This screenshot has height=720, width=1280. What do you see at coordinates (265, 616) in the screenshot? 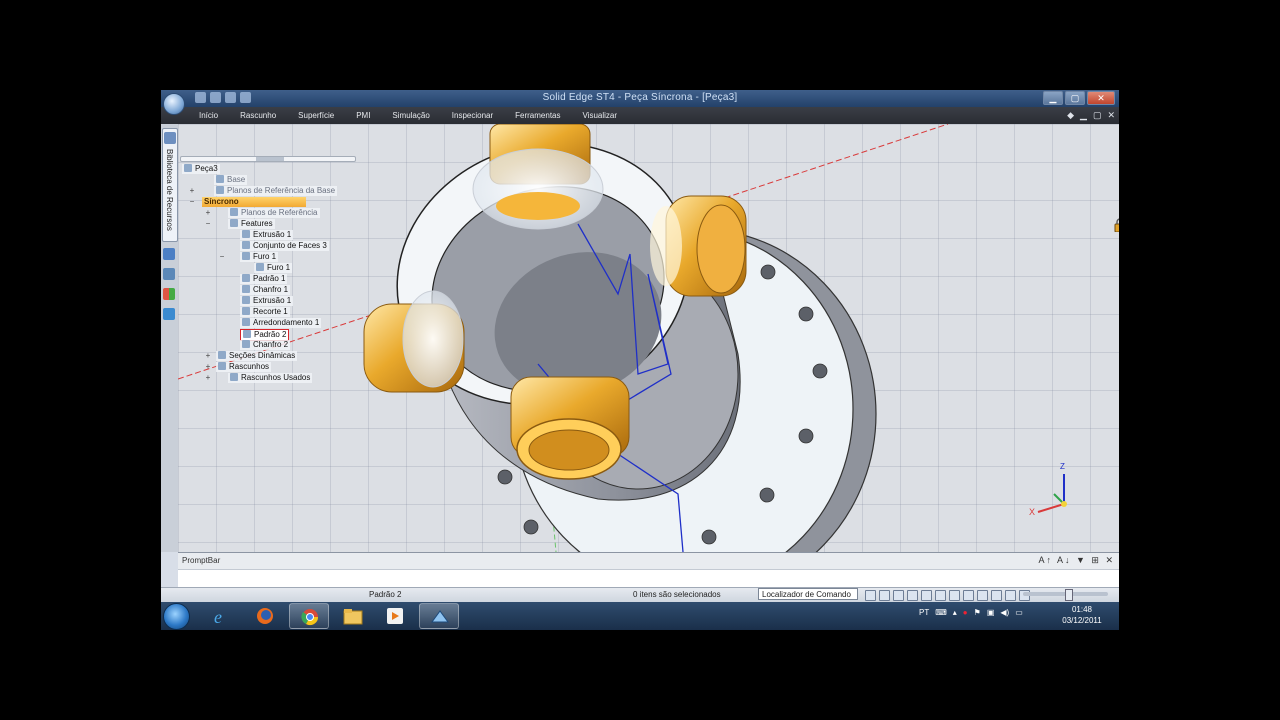
I see `taskbar-firefox` at bounding box center [265, 616].